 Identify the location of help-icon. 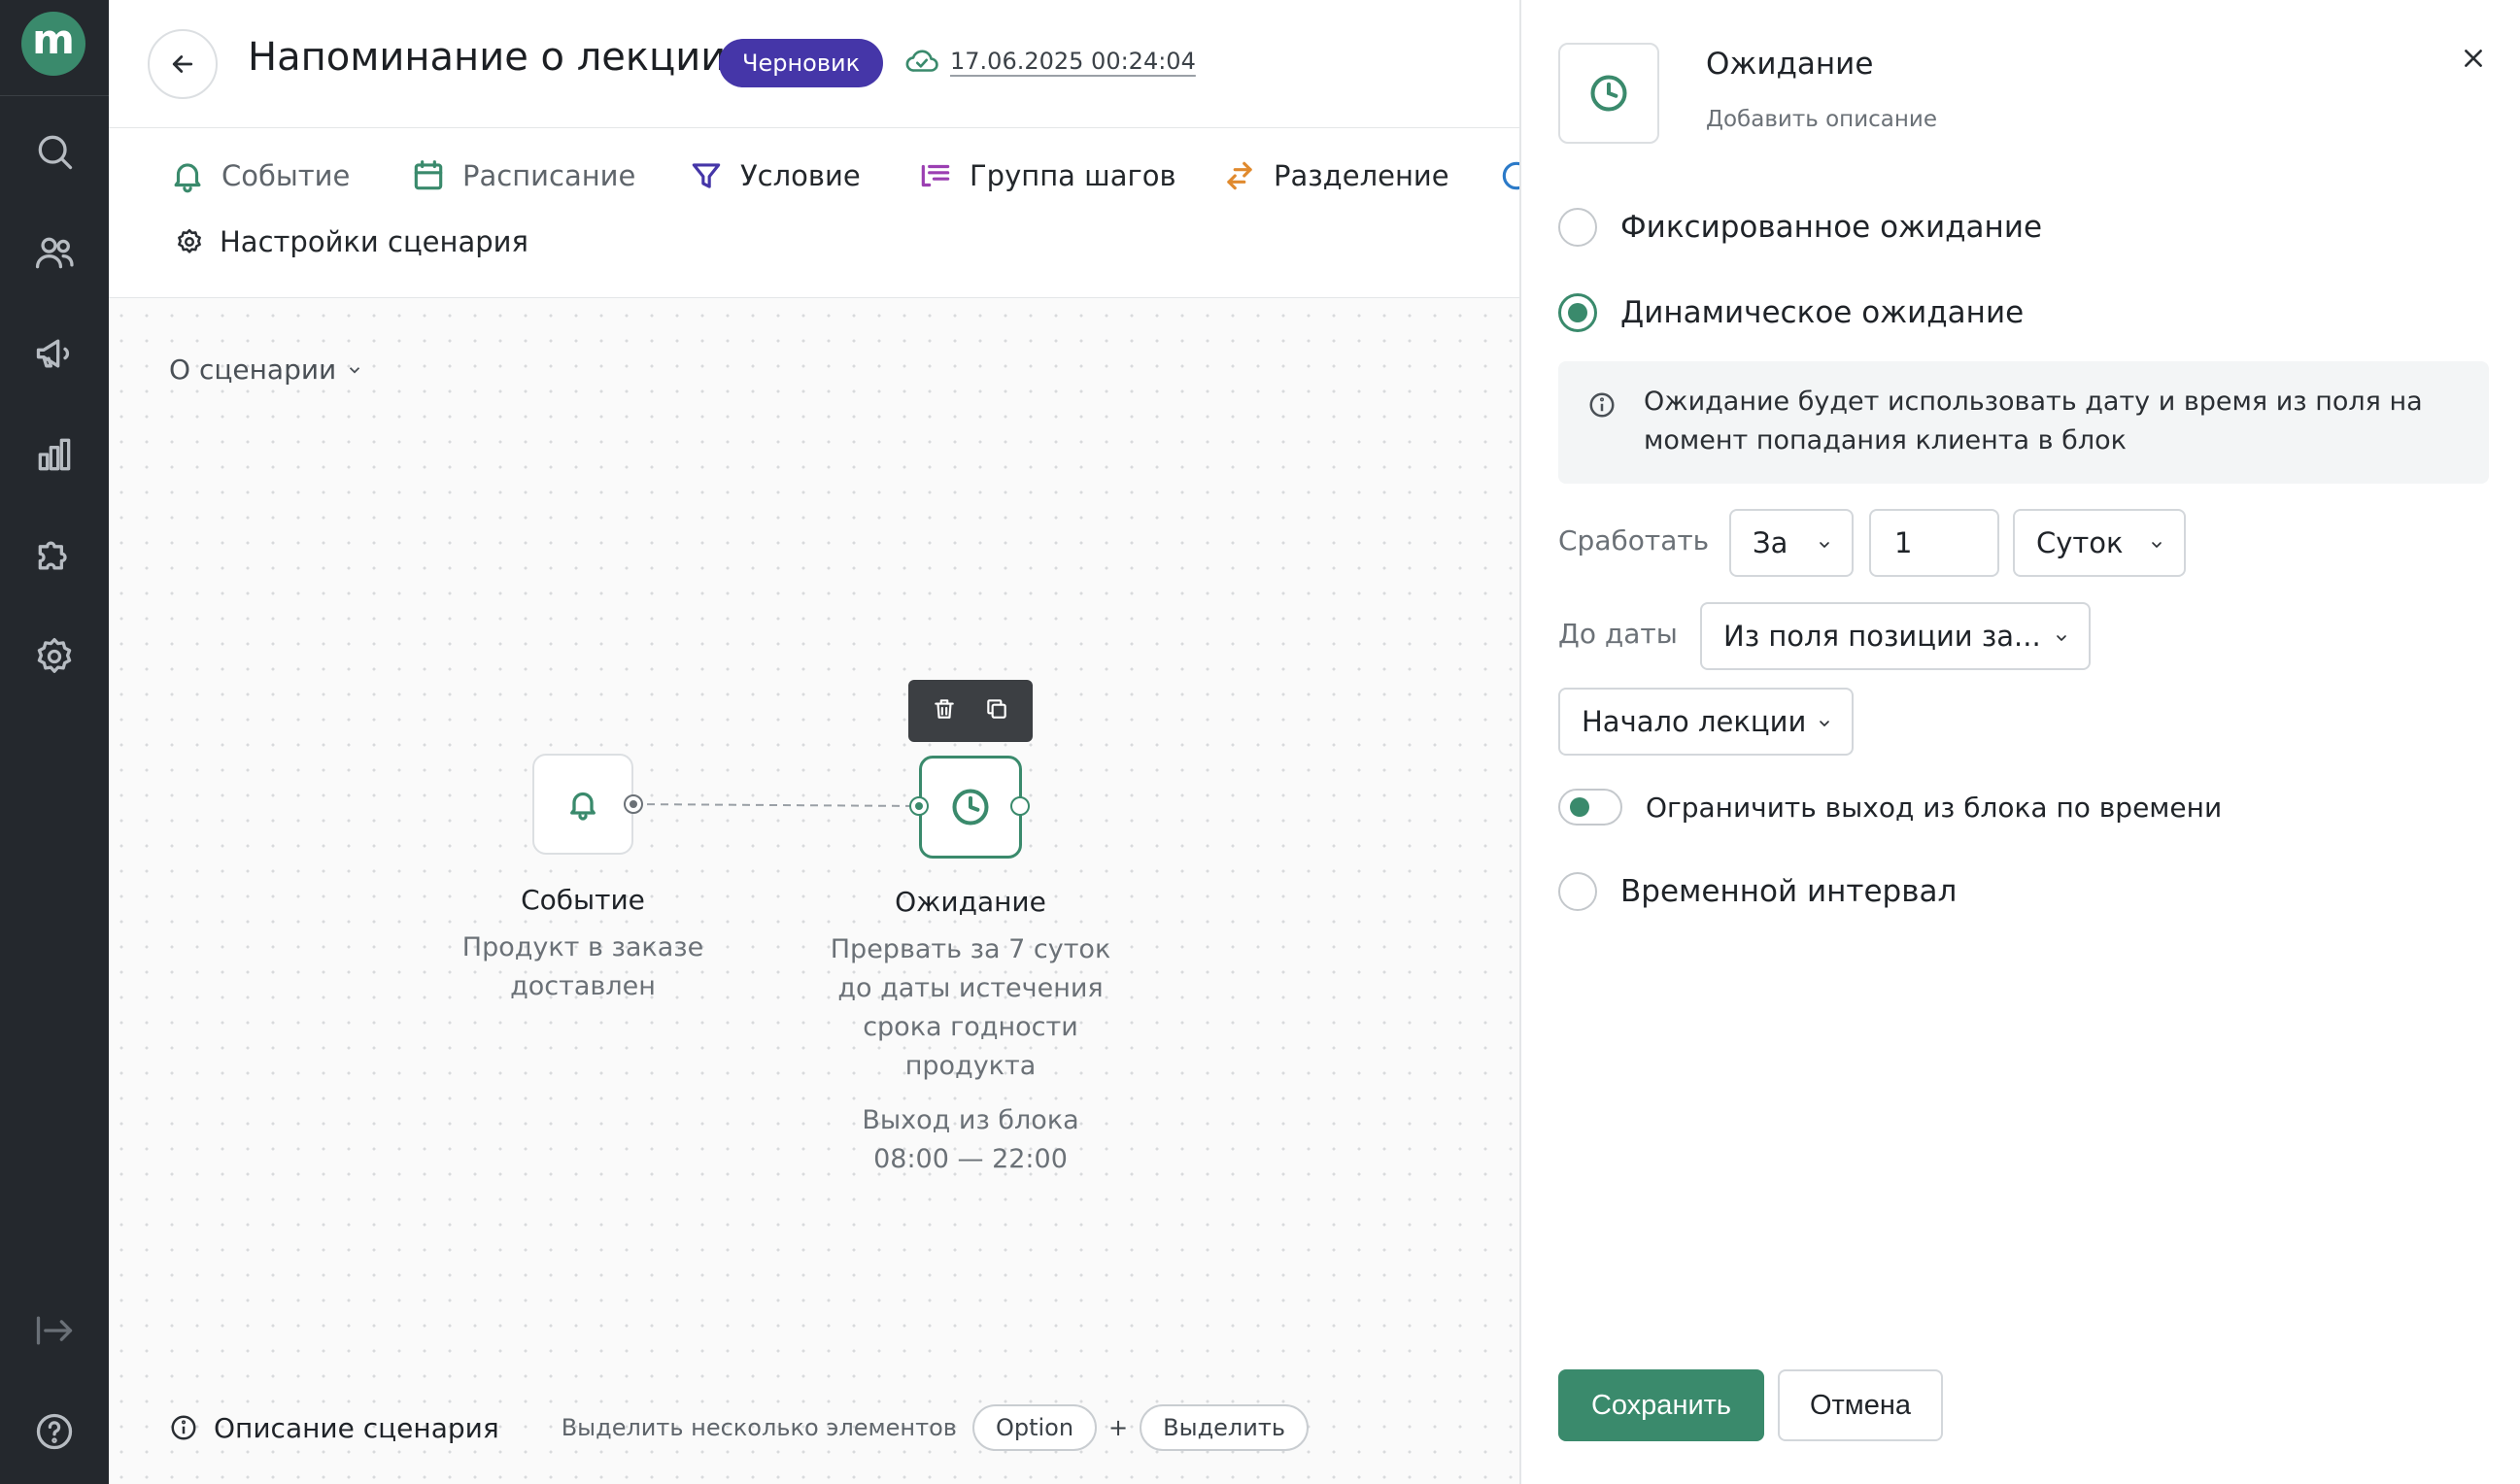
(54, 1431).